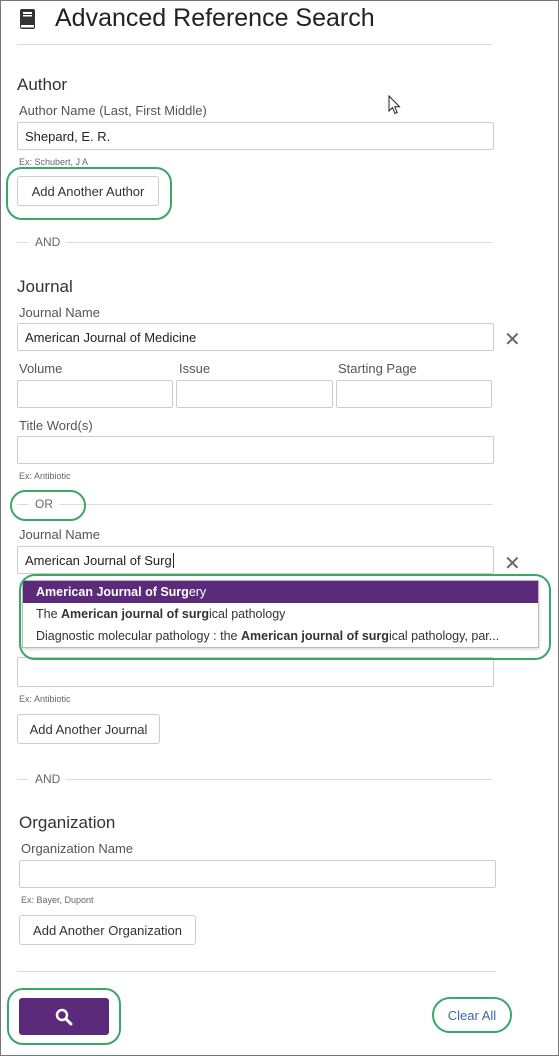  I want to click on journal-name-2-label: Journal Name, so click(59, 534).